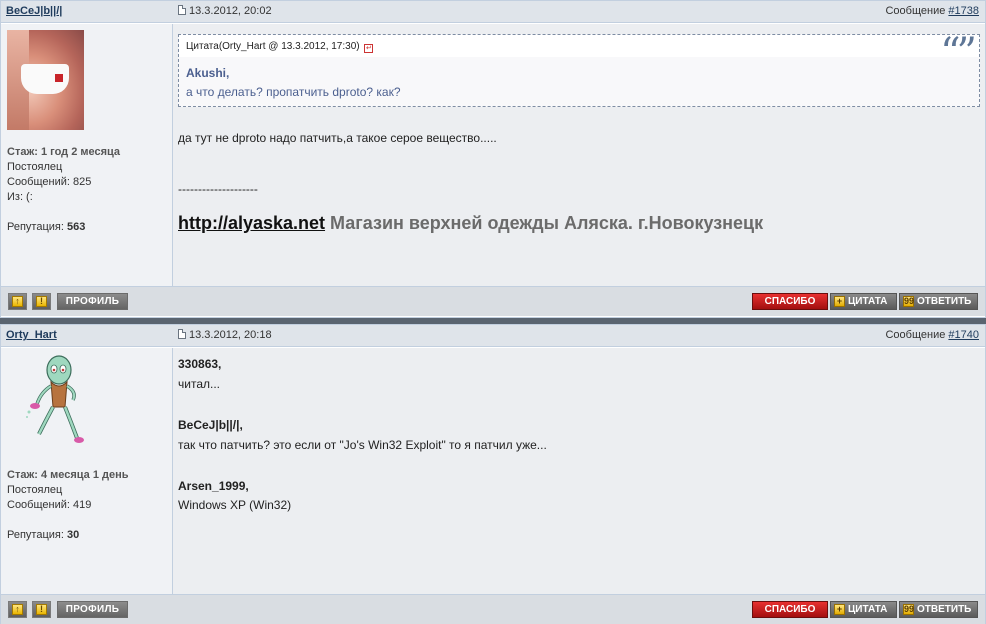 The height and width of the screenshot is (624, 986). What do you see at coordinates (210, 425) in the screenshot?
I see `mention: BeCeJ|b||/|,` at bounding box center [210, 425].